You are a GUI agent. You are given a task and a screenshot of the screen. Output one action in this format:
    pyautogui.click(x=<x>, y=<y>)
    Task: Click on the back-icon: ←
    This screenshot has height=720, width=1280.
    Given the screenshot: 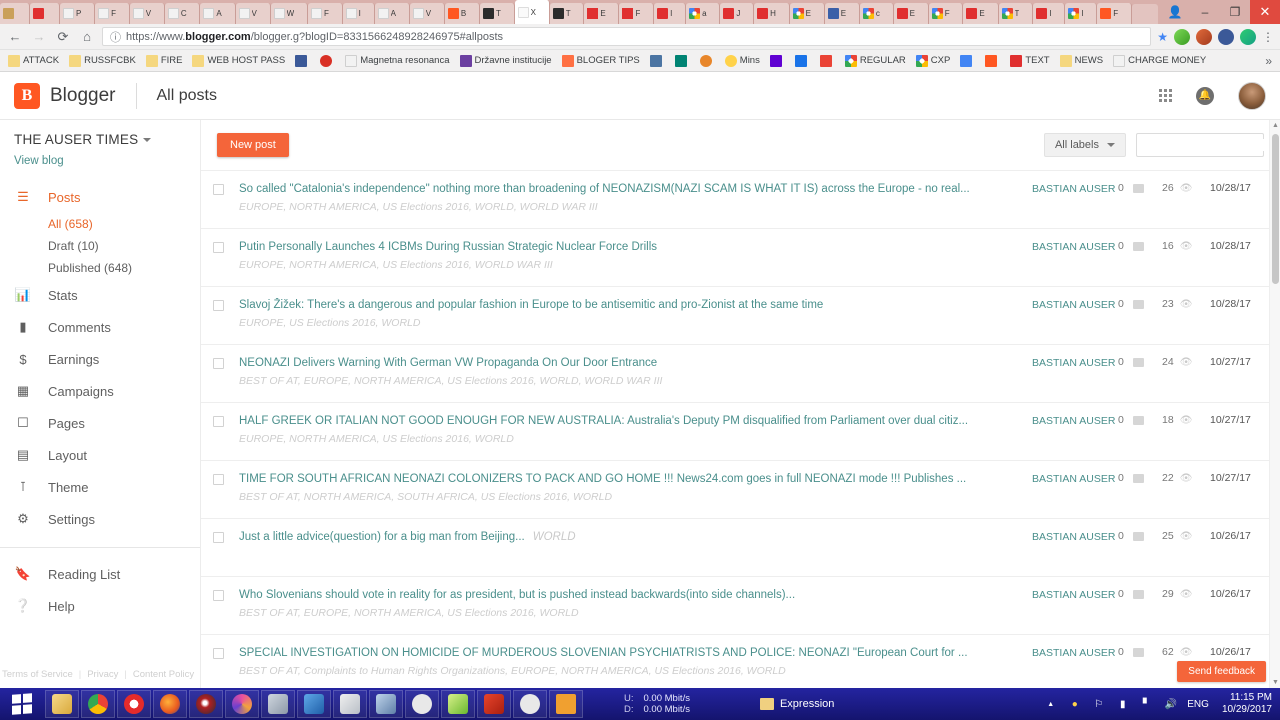 What is the action you would take?
    pyautogui.click(x=15, y=37)
    